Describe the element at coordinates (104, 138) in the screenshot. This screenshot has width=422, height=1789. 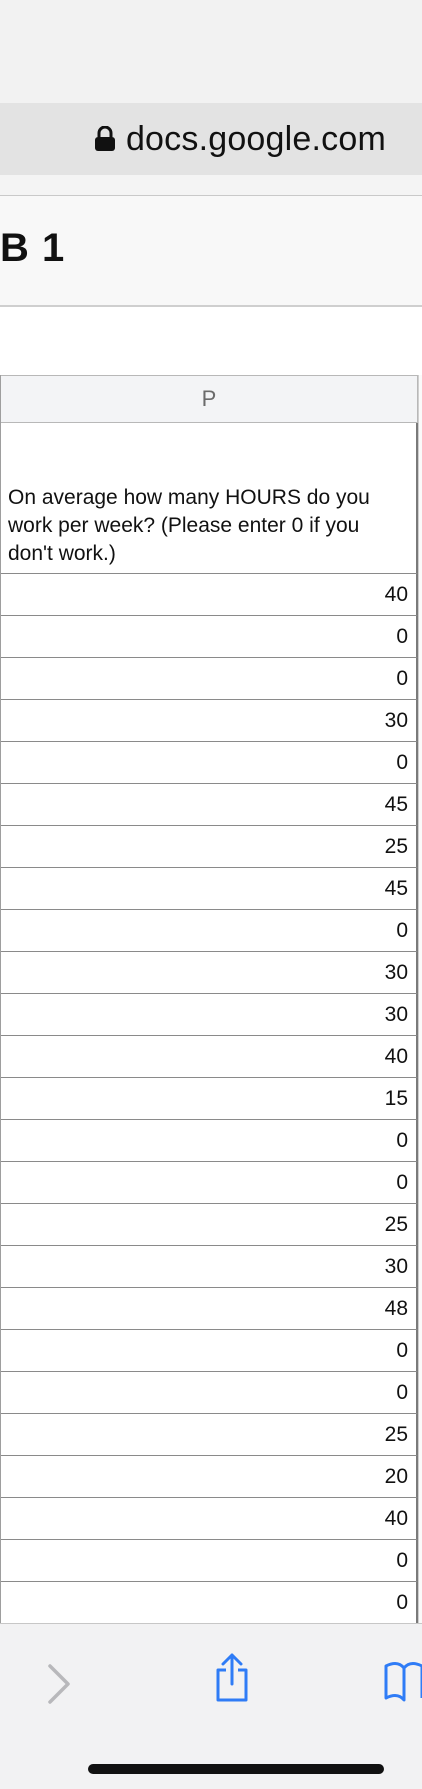
I see `lock-icon` at that location.